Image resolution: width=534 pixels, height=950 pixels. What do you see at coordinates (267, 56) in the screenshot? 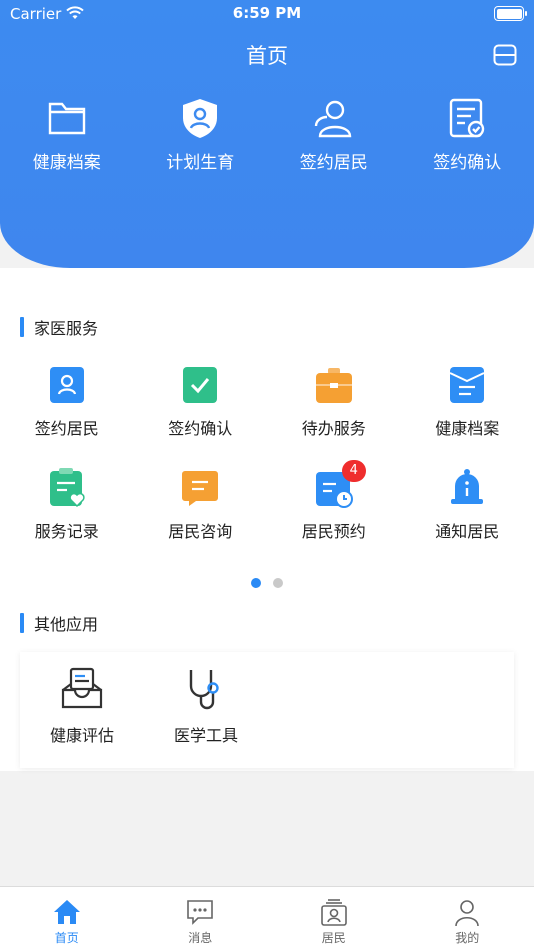
I see `page-title: 首页` at bounding box center [267, 56].